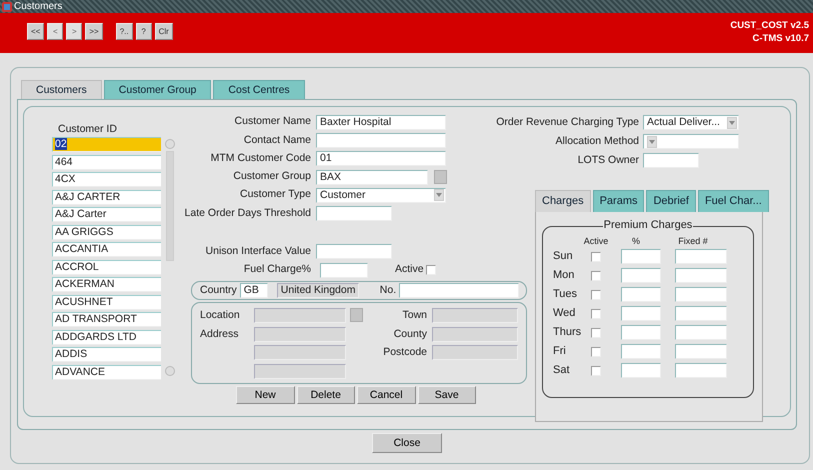 The height and width of the screenshot is (470, 813). I want to click on list-item: ACKERMAN, so click(107, 284).